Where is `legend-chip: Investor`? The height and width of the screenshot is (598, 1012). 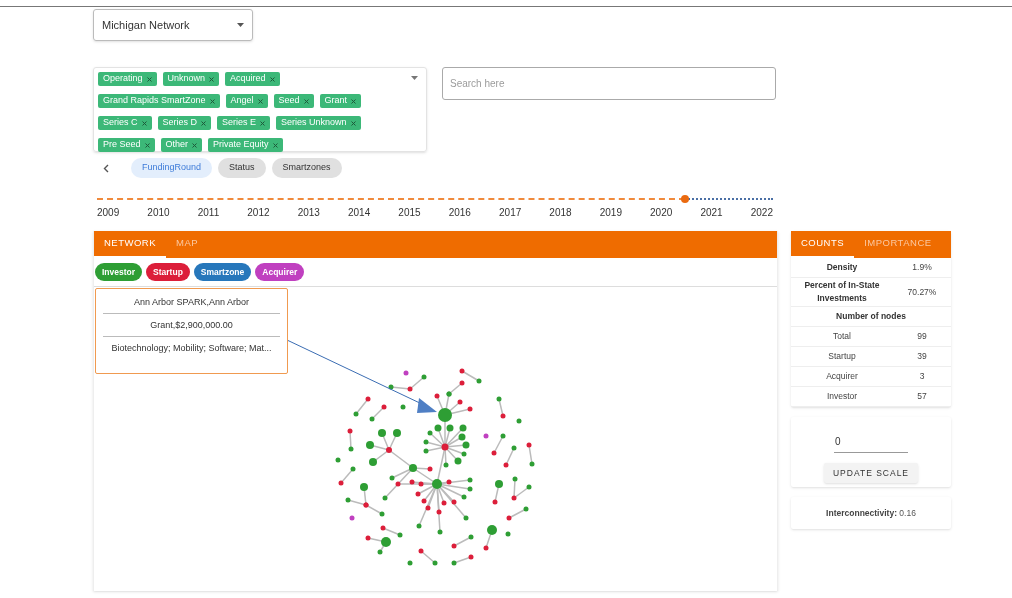 legend-chip: Investor is located at coordinates (119, 272).